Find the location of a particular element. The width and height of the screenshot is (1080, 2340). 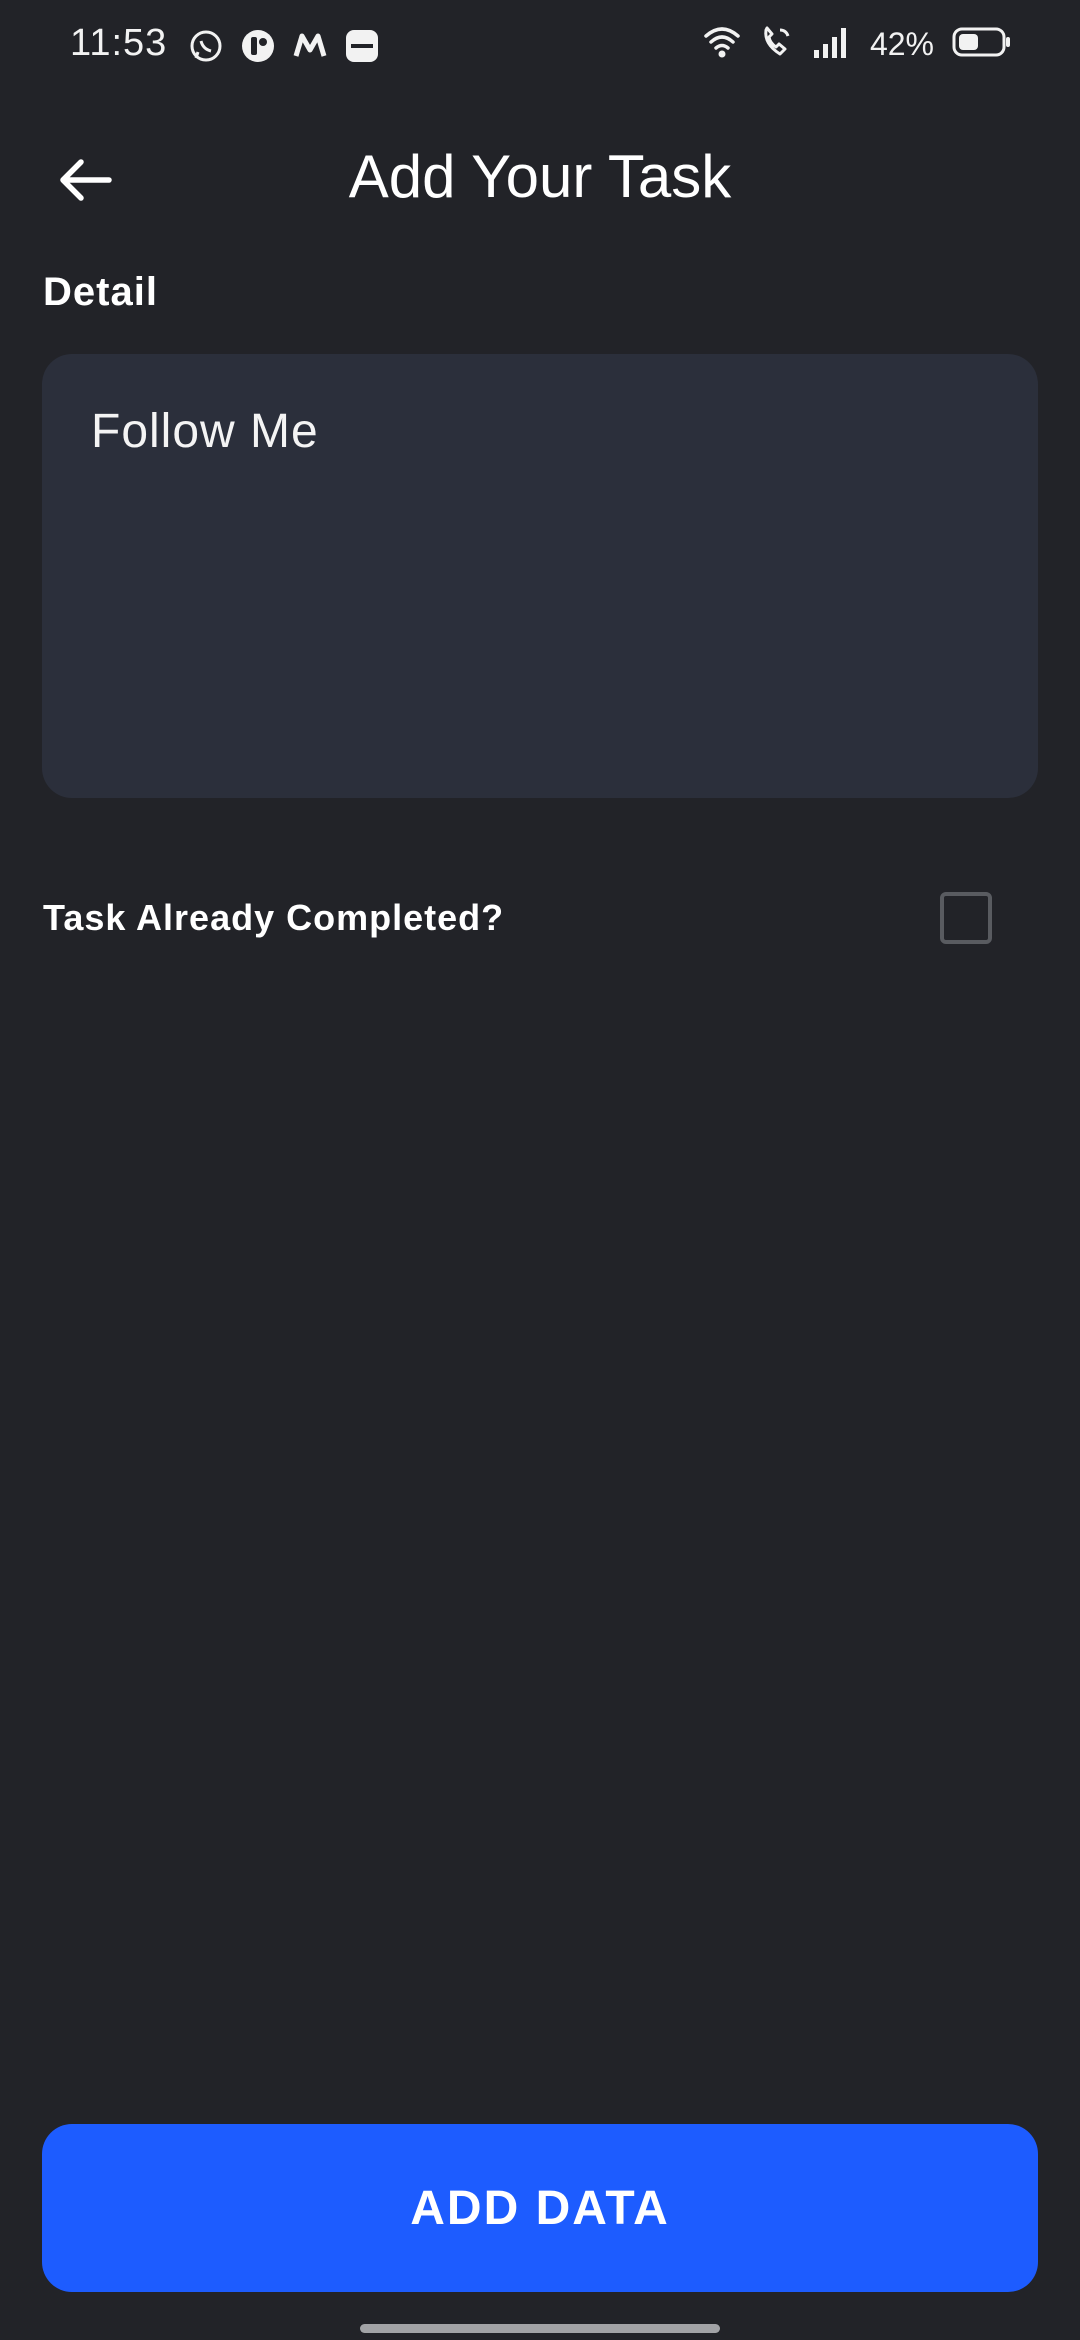

signal-icon is located at coordinates (832, 44).